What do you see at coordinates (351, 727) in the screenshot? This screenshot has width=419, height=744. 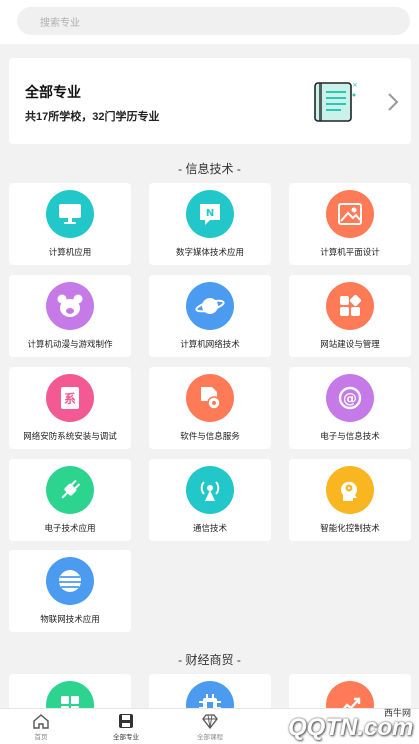 I see `watermark-brand: QQTN.com` at bounding box center [351, 727].